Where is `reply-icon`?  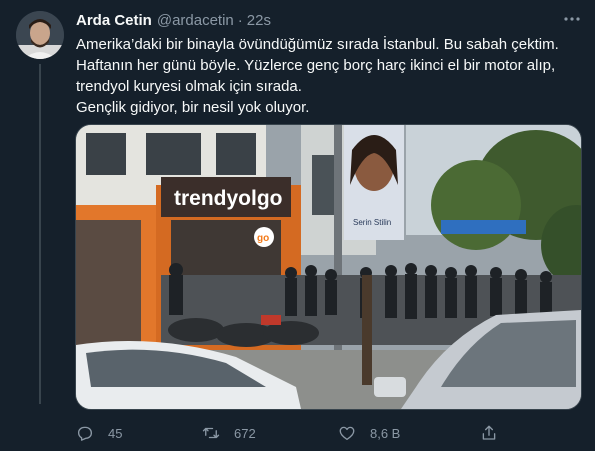 reply-icon is located at coordinates (85, 433).